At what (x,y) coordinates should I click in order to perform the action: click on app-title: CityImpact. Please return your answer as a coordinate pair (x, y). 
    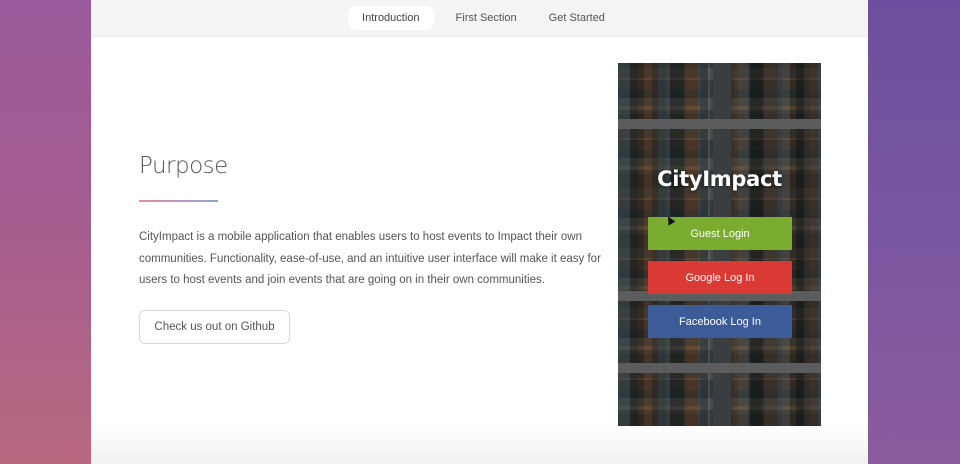
    Looking at the image, I should click on (719, 179).